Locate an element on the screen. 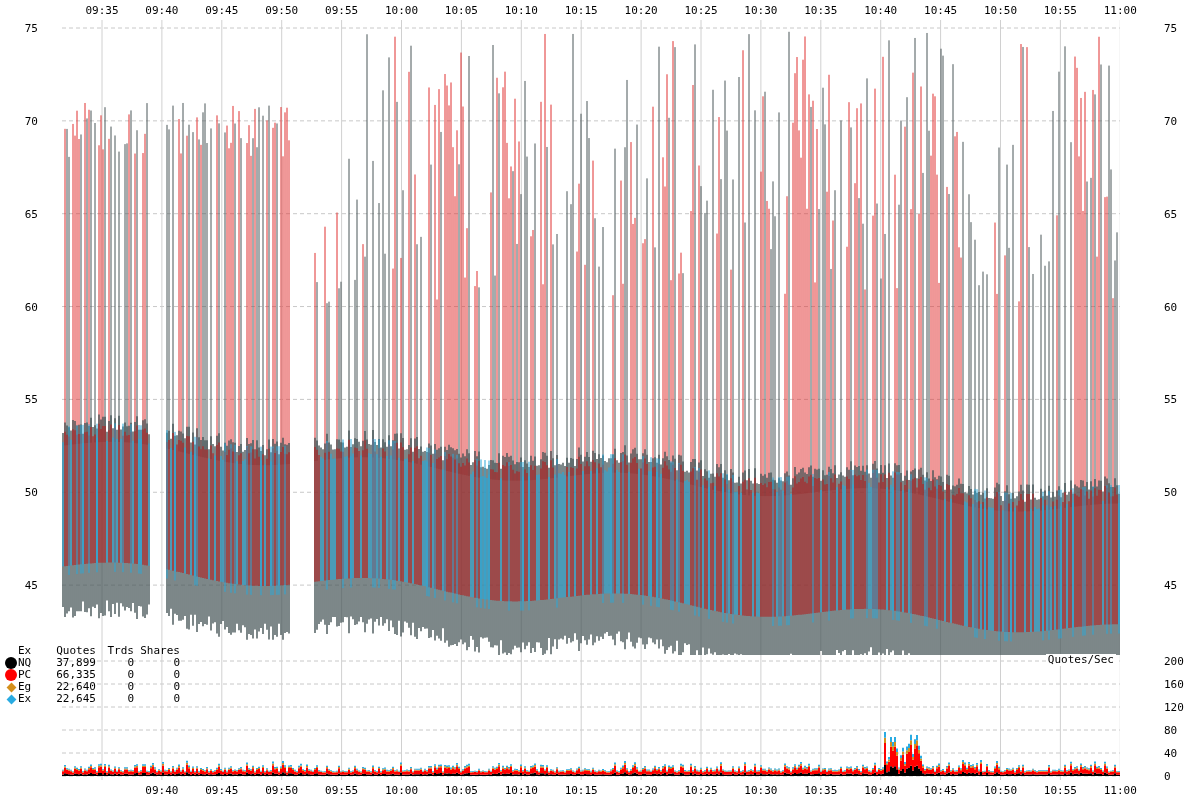  volume-label: 80 is located at coordinates (1171, 730).